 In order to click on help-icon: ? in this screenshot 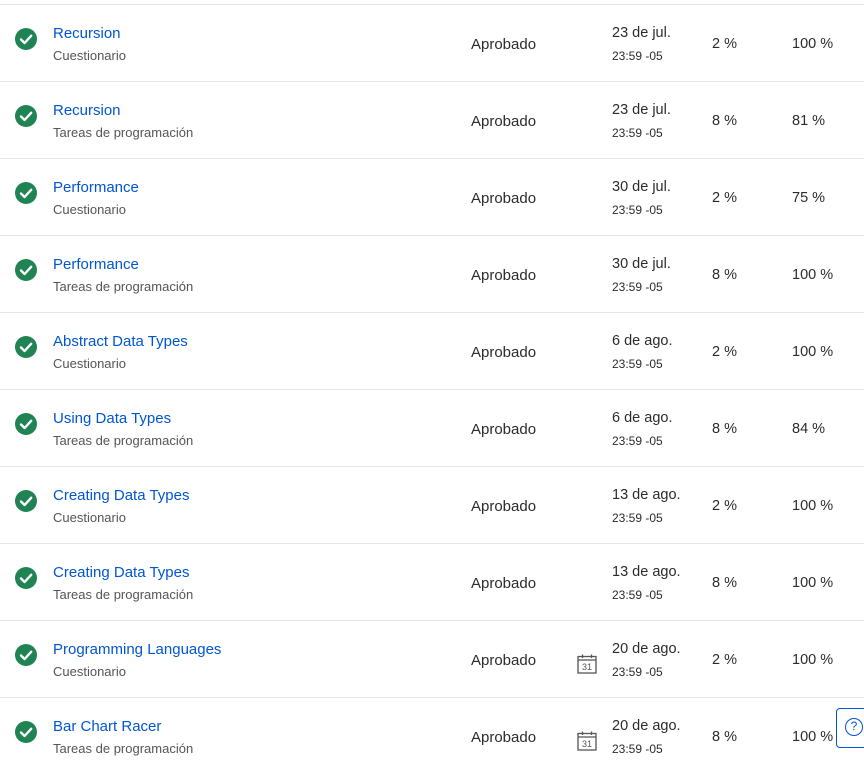, I will do `click(854, 727)`.